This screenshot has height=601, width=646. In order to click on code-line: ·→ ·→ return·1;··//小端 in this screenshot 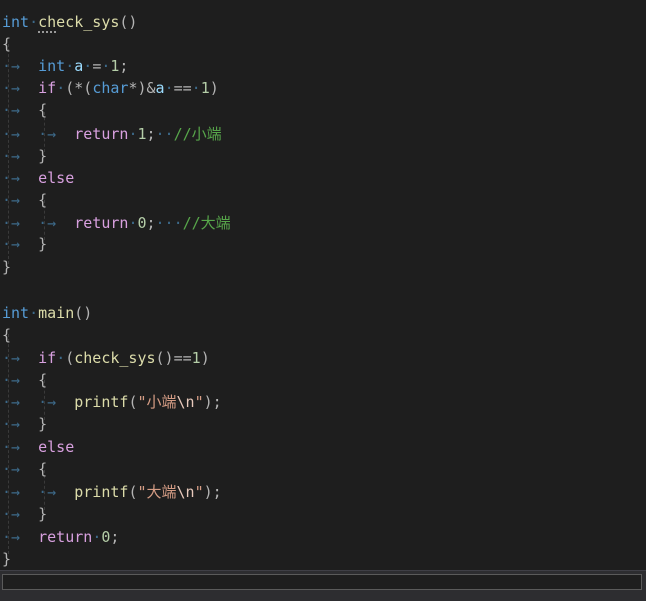, I will do `click(112, 134)`.